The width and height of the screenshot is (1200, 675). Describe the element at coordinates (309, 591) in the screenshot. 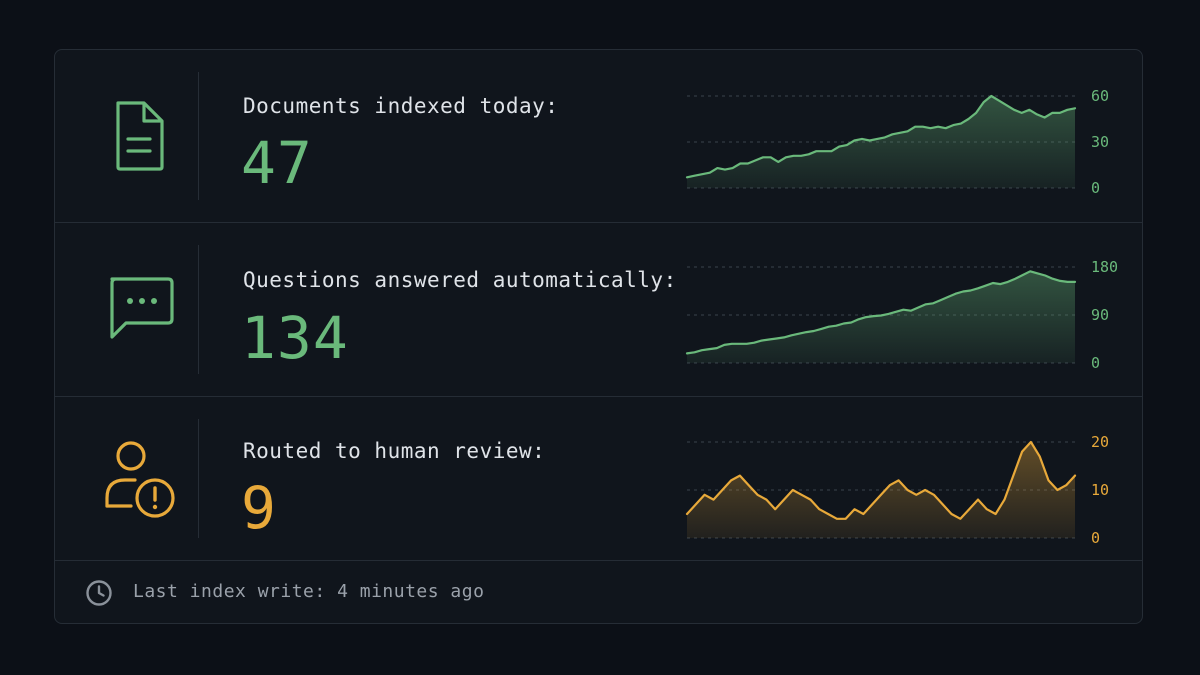

I see `last-index-write-text: Last index write: 4 minutes ago` at that location.